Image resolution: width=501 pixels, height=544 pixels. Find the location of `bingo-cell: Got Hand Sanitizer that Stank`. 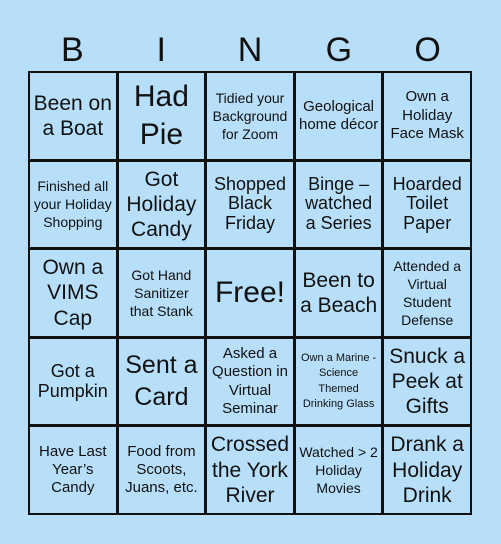

bingo-cell: Got Hand Sanitizer that Stank is located at coordinates (161, 293).